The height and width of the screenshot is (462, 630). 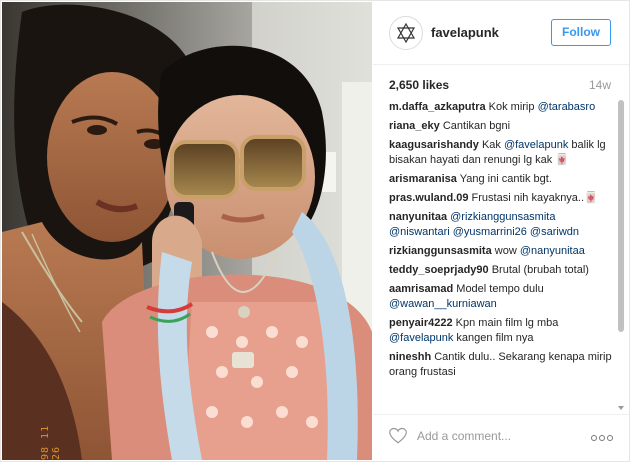 What do you see at coordinates (534, 198) in the screenshot?
I see `comment-text: Frustasi nih kayaknya..🀄` at bounding box center [534, 198].